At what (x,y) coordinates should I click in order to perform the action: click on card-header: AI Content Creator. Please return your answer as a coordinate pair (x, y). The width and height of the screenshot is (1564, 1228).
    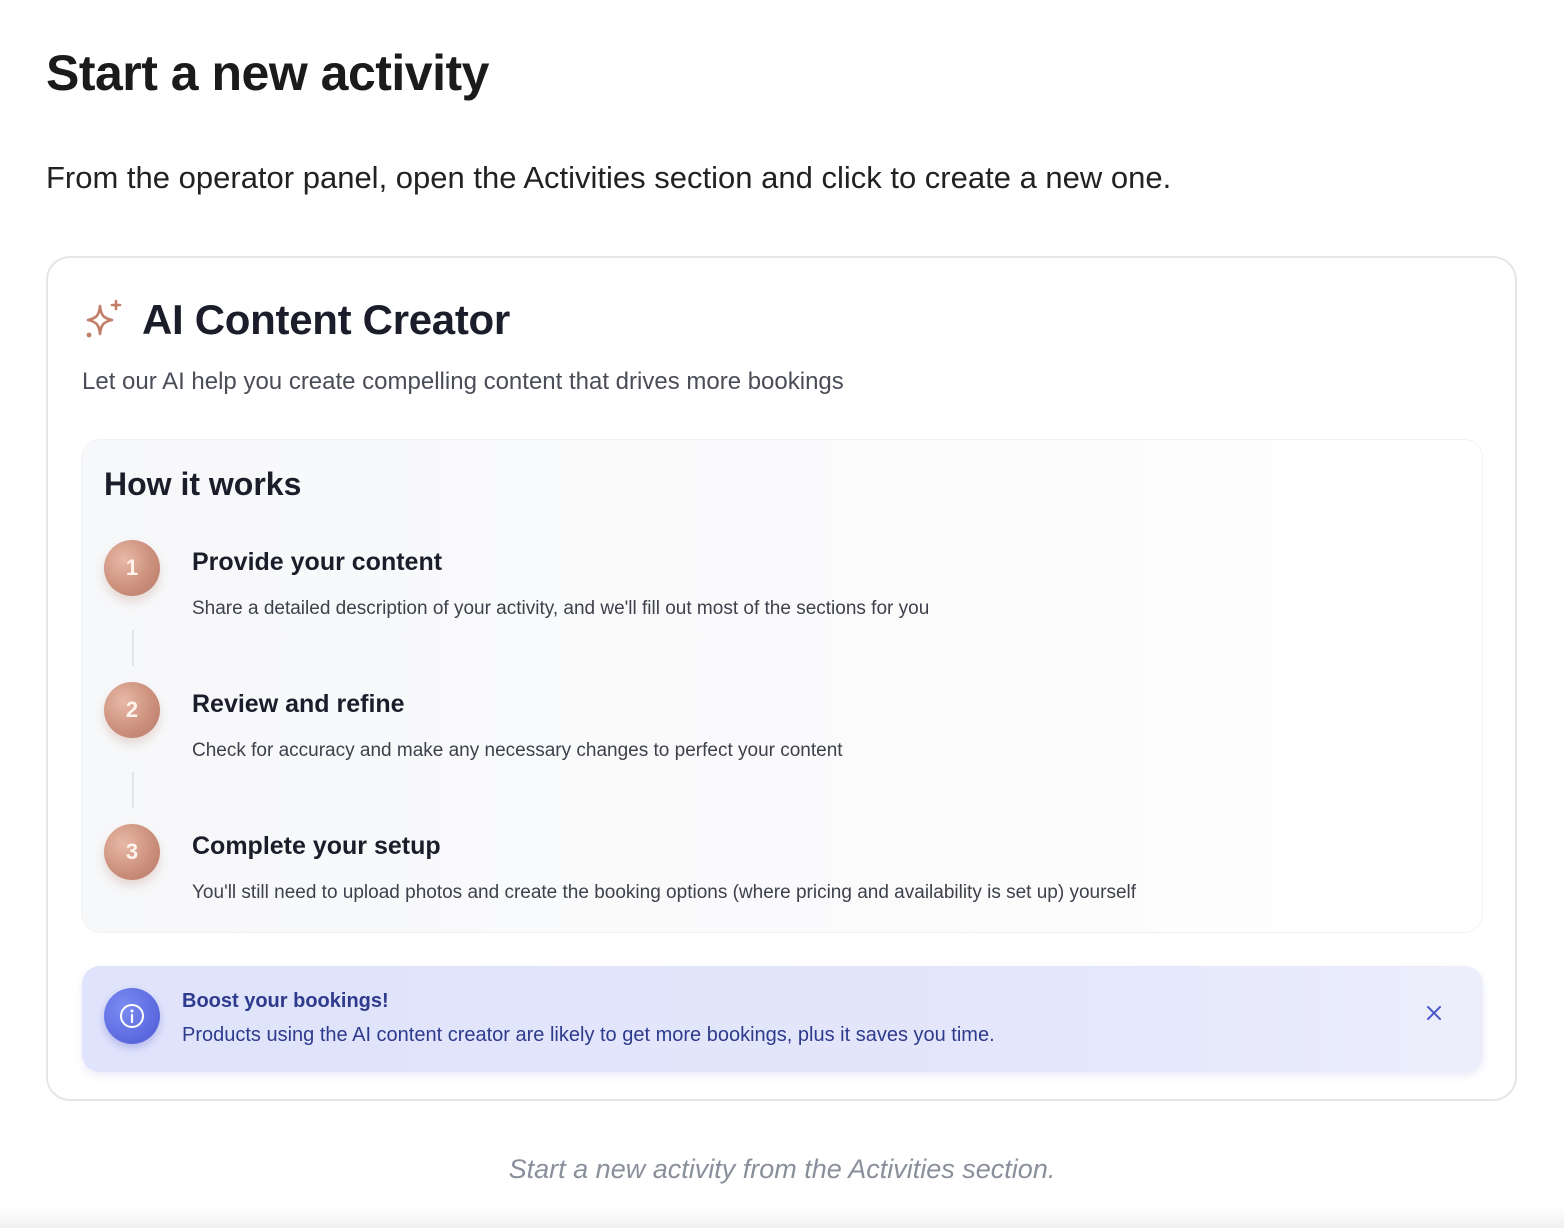
    Looking at the image, I should click on (296, 320).